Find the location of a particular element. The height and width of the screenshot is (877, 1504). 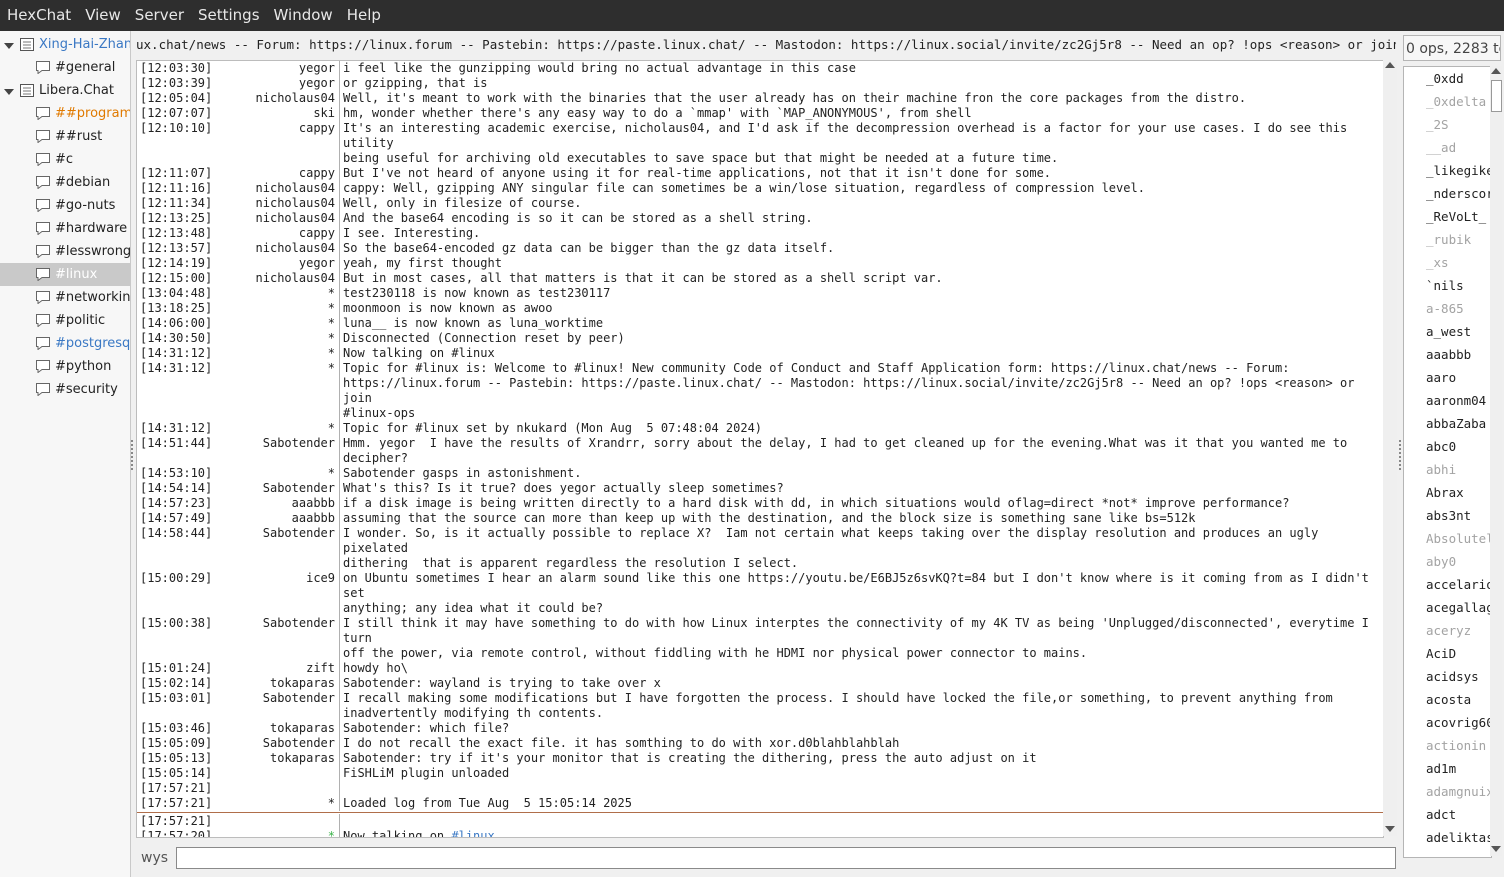

user-list-item: abhi is located at coordinates (1447, 469).